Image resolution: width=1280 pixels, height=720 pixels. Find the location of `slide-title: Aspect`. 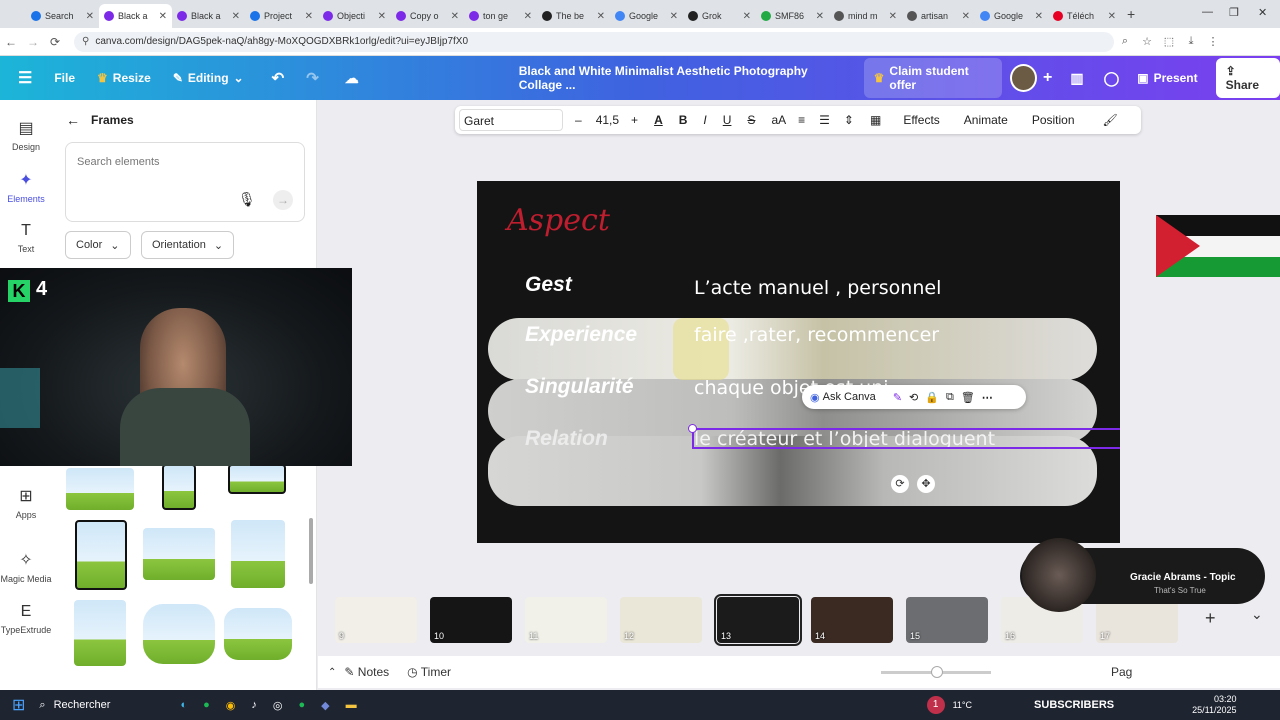

slide-title: Aspect is located at coordinates (558, 220).